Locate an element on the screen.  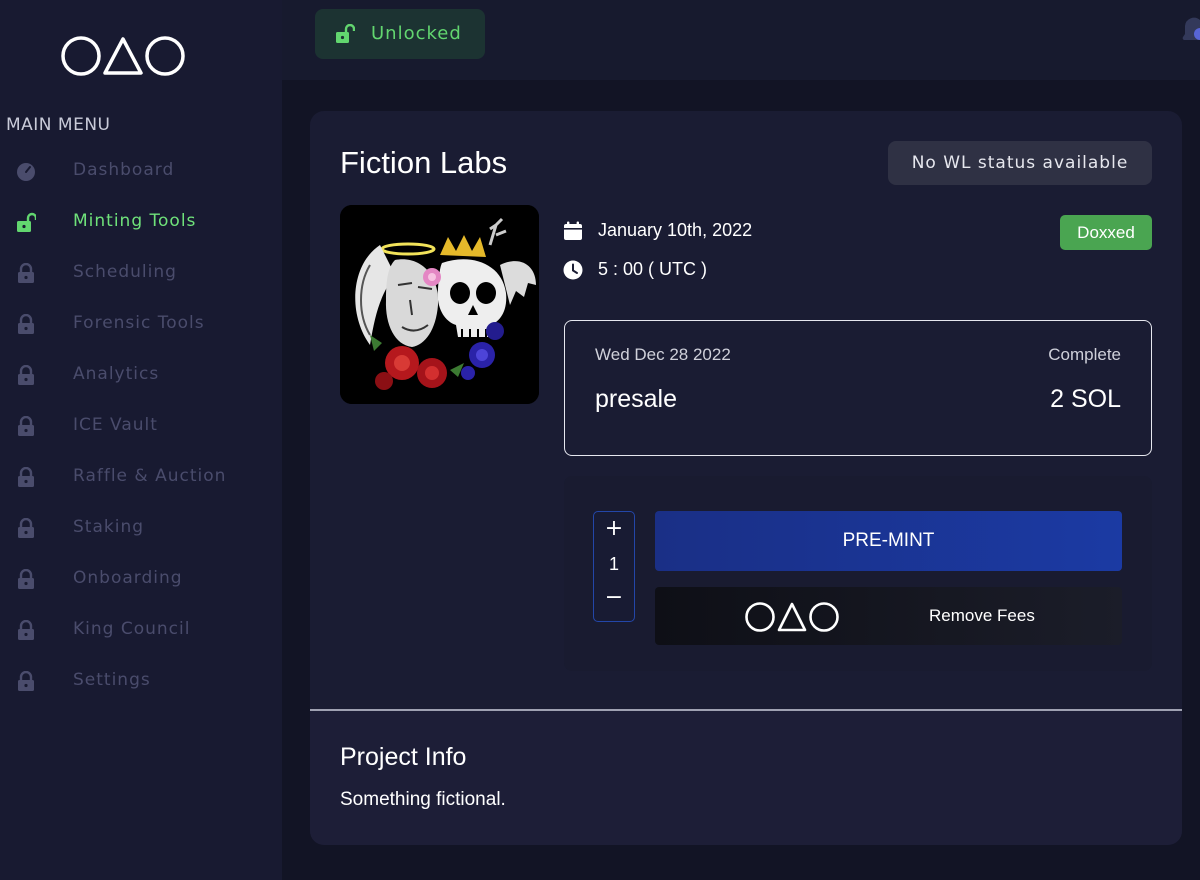
wl-status-badge: No WL status available is located at coordinates (1020, 163).